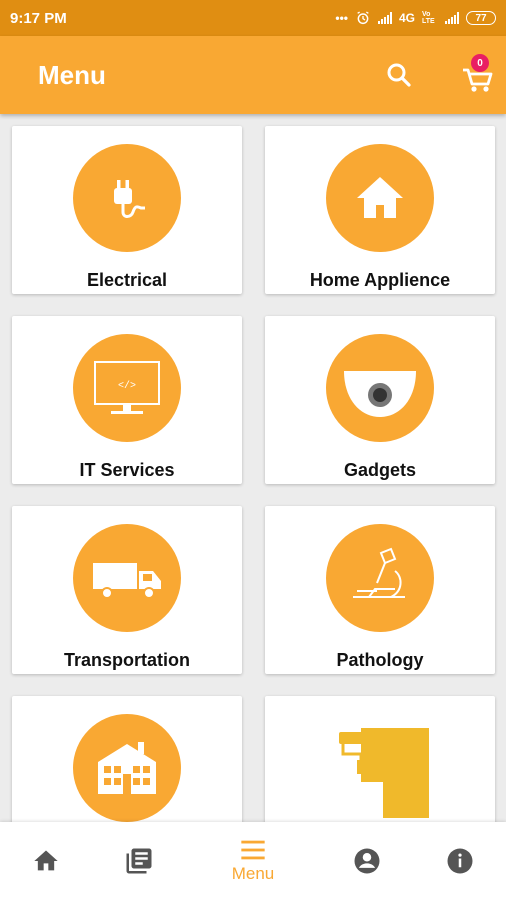 The height and width of the screenshot is (900, 506). I want to click on nav-menu: Menu, so click(253, 861).